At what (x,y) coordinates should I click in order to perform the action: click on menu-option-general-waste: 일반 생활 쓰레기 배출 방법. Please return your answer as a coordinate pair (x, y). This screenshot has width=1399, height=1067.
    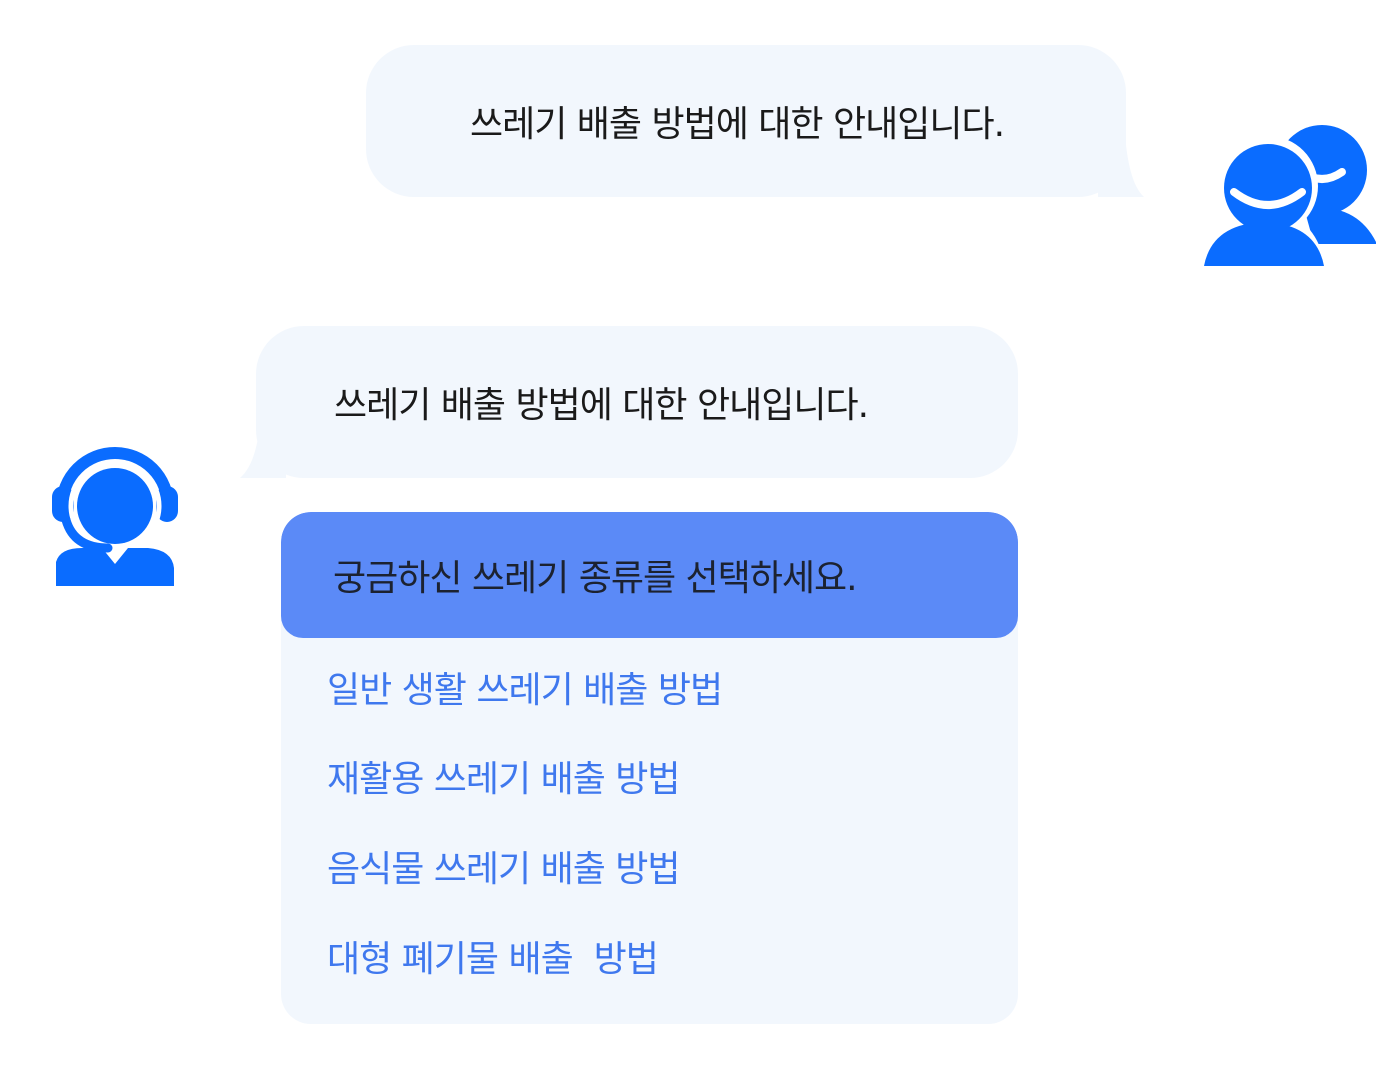
    Looking at the image, I should click on (525, 691).